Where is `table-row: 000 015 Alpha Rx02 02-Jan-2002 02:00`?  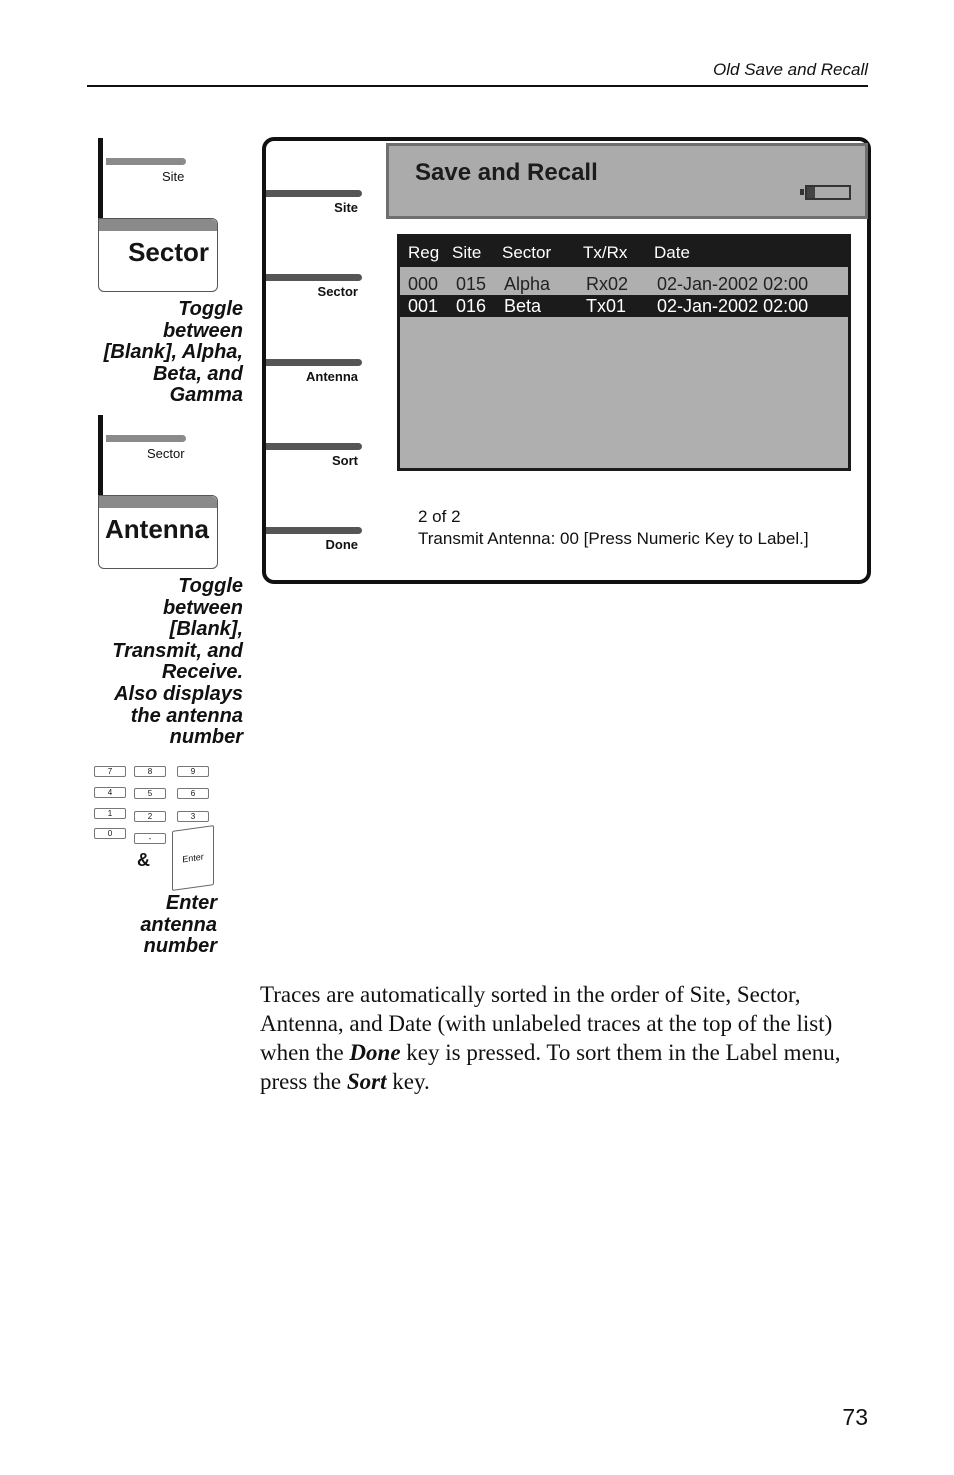
table-row: 000 015 Alpha Rx02 02-Jan-2002 02:00 is located at coordinates (624, 284).